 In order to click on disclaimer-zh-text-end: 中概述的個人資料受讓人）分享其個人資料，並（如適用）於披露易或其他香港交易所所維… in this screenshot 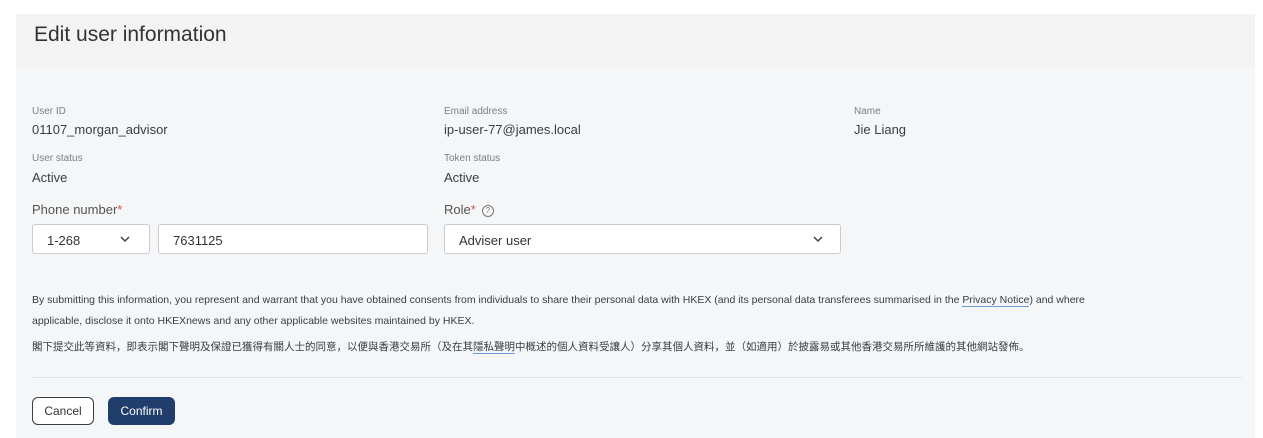, I will do `click(772, 347)`.